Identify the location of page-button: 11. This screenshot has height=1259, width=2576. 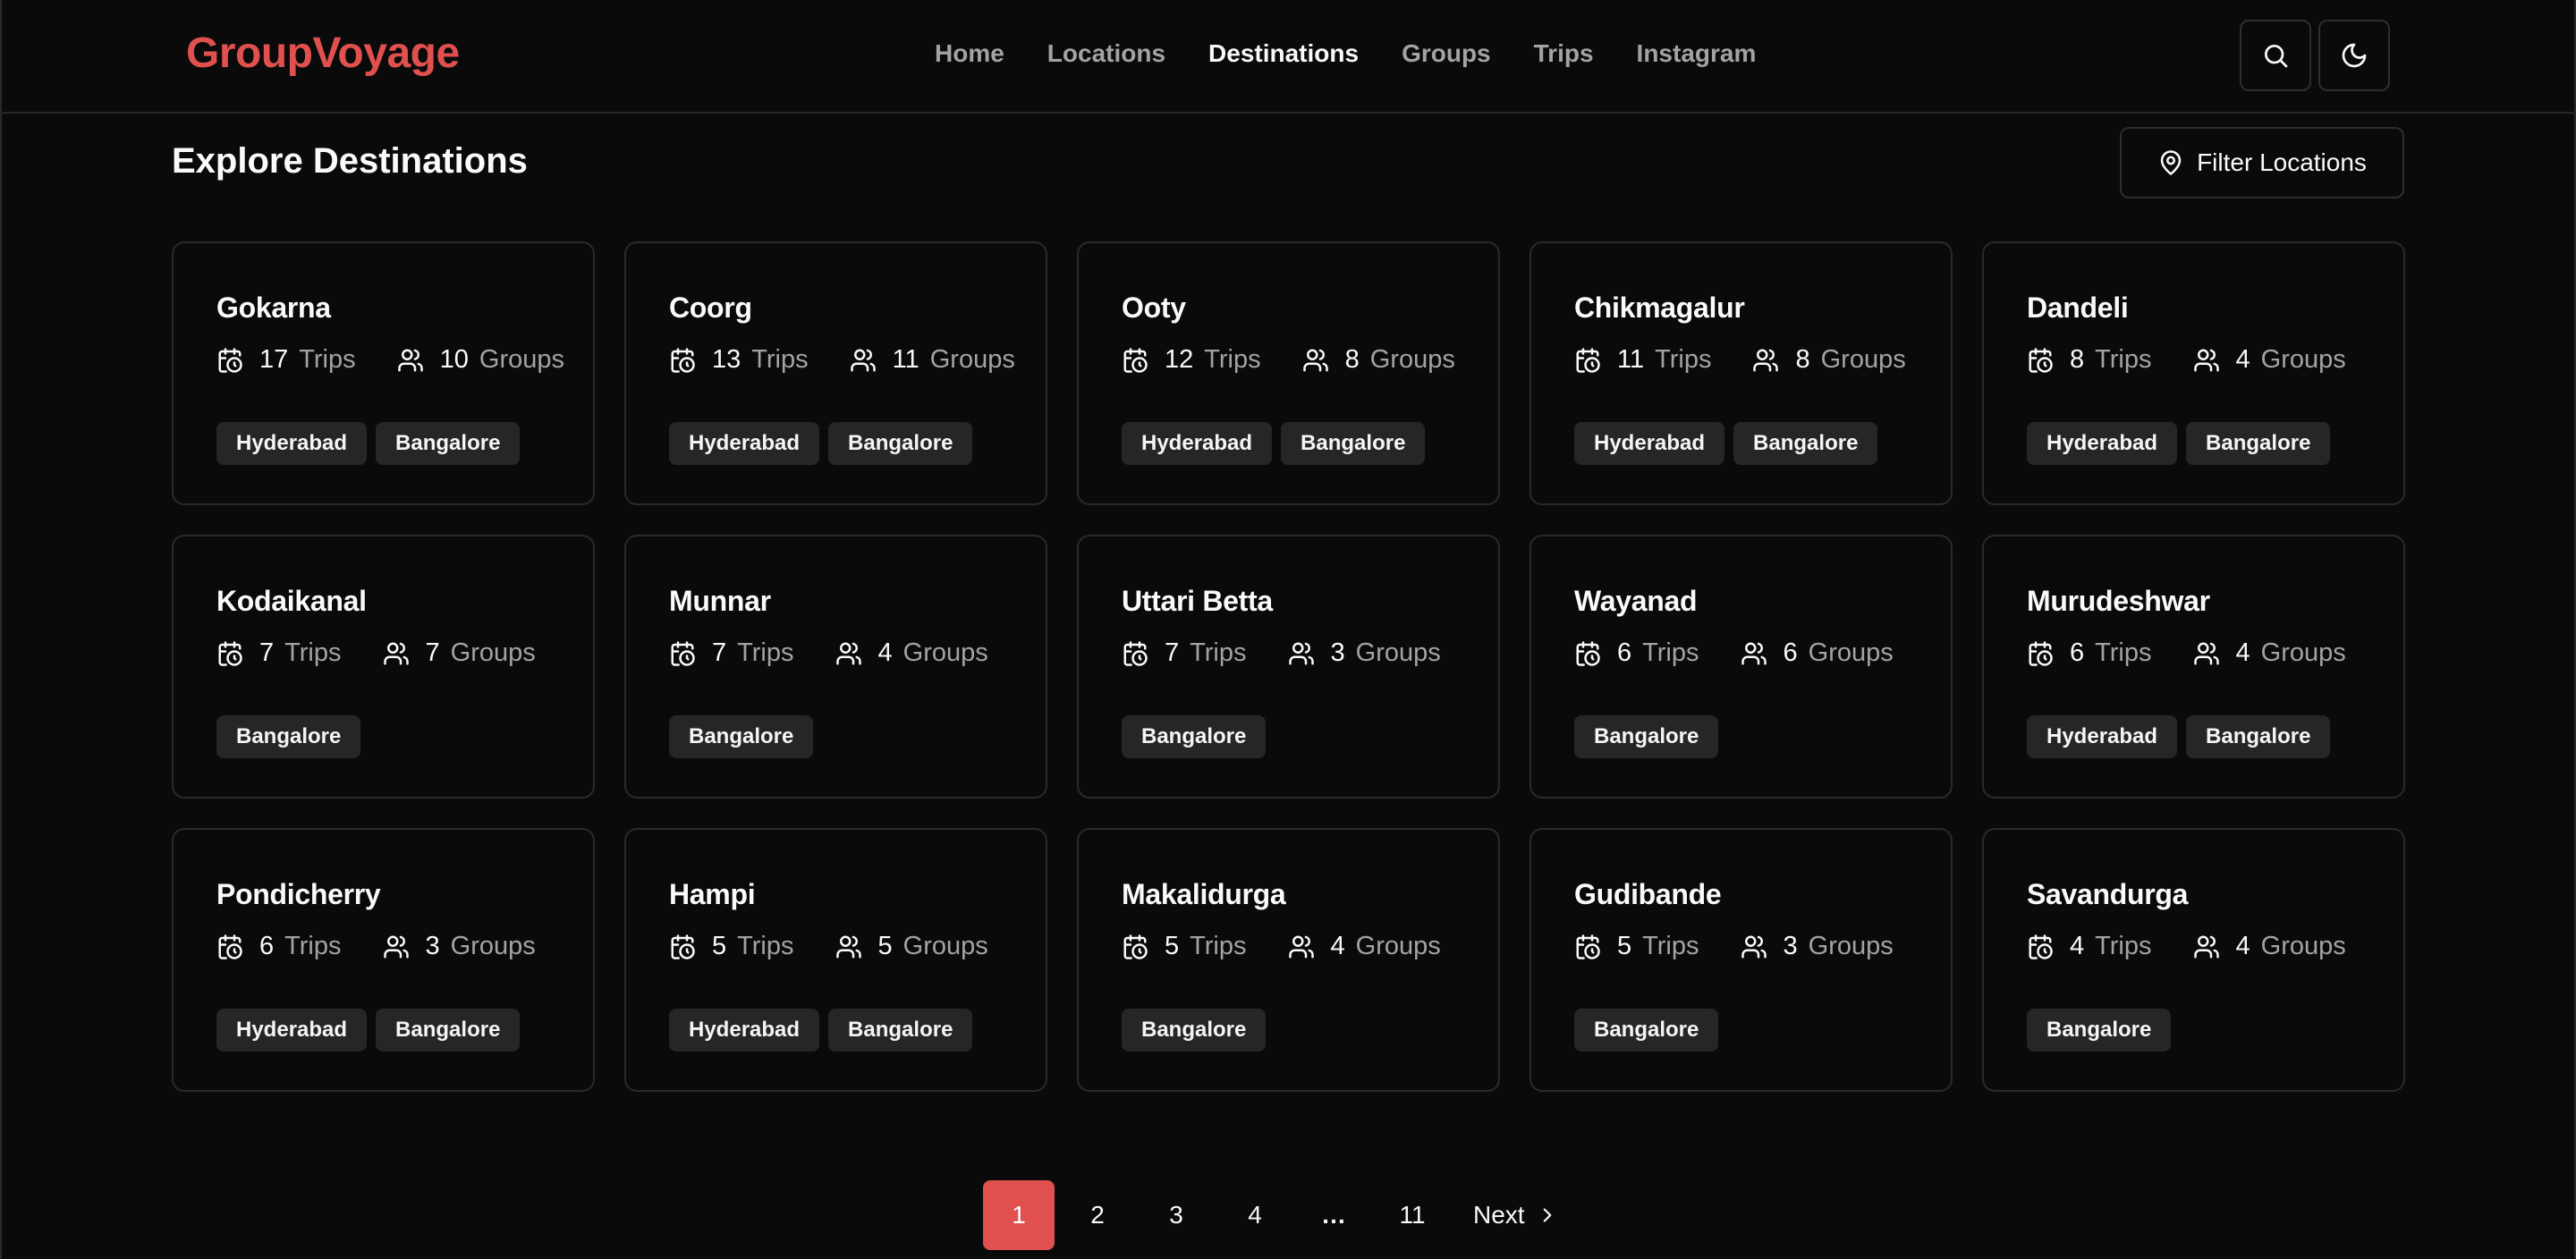
(1412, 1215).